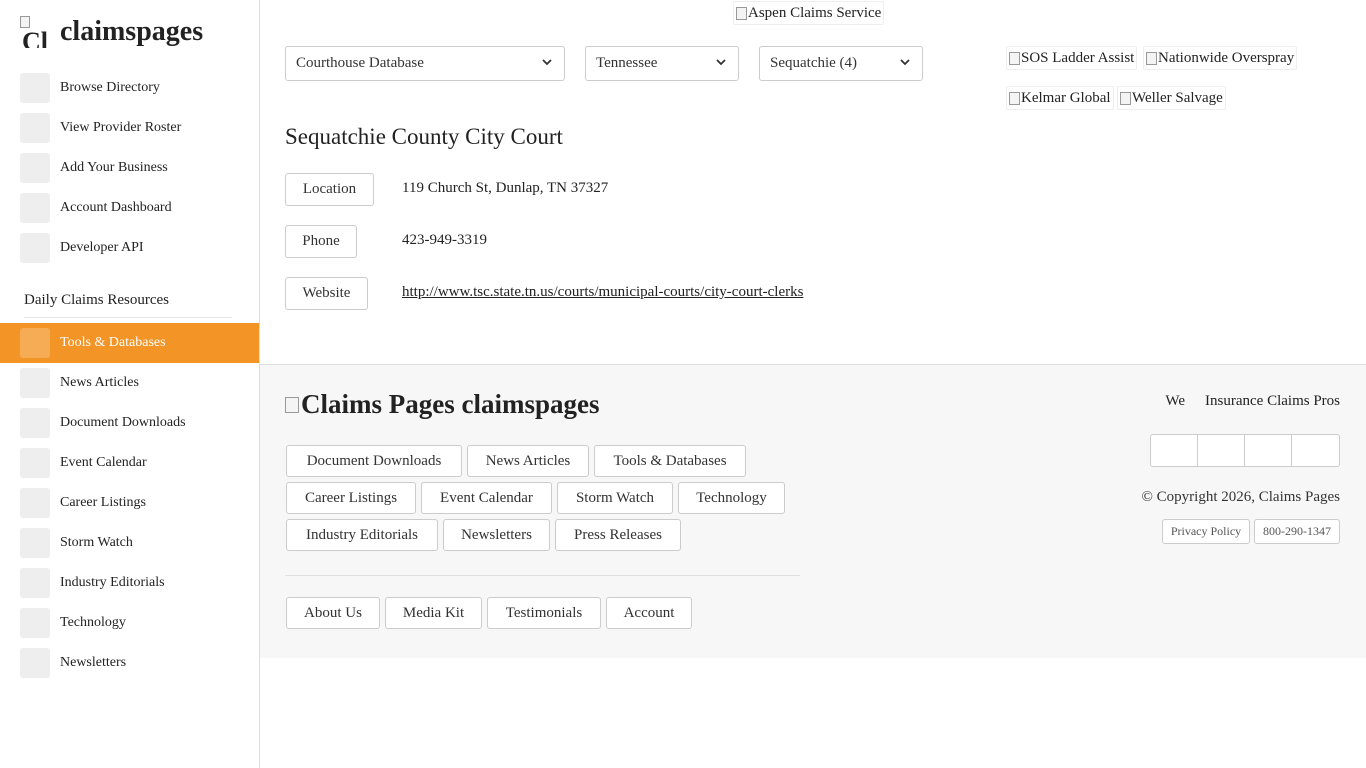 This screenshot has width=1366, height=768. I want to click on career-icon, so click(35, 503).